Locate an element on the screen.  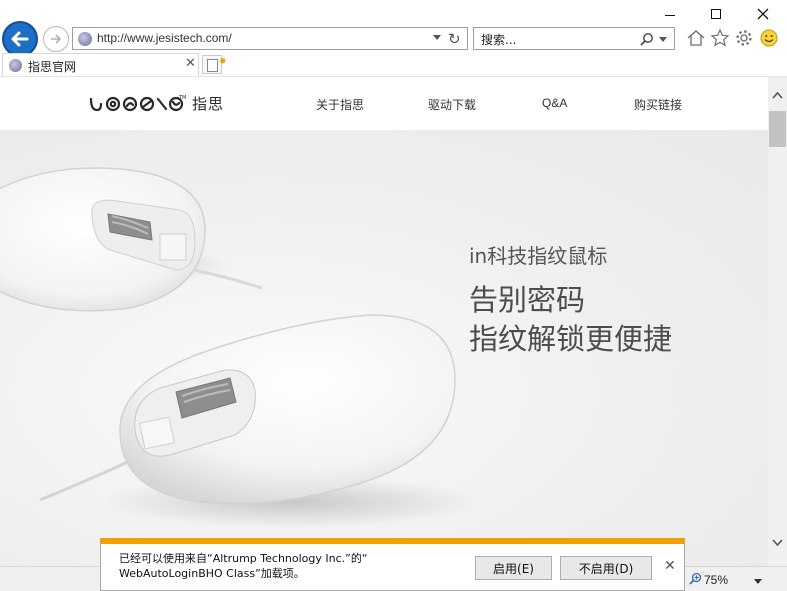
new-tab-icon: ✸ is located at coordinates (217, 64).